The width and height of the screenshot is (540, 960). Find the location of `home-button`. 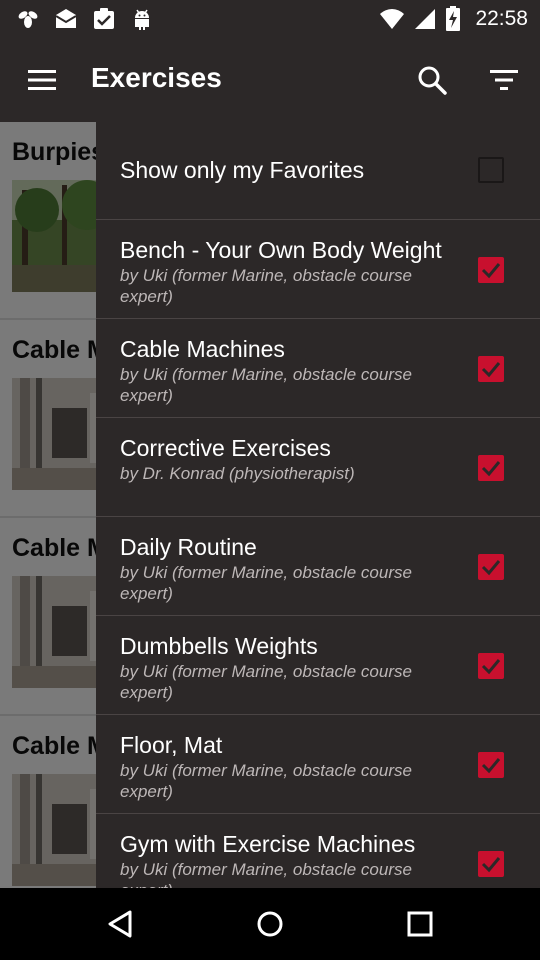

home-button is located at coordinates (270, 924).